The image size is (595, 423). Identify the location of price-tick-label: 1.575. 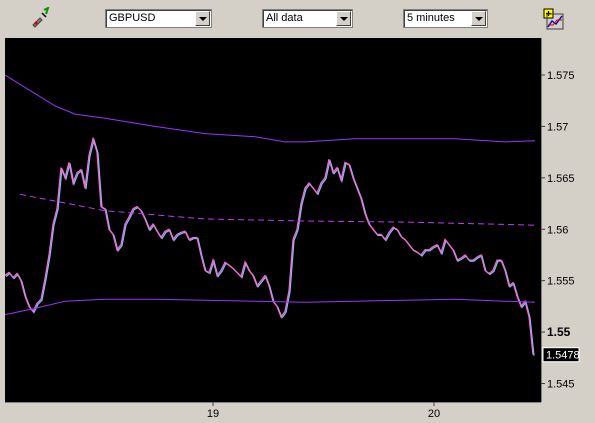
(561, 76).